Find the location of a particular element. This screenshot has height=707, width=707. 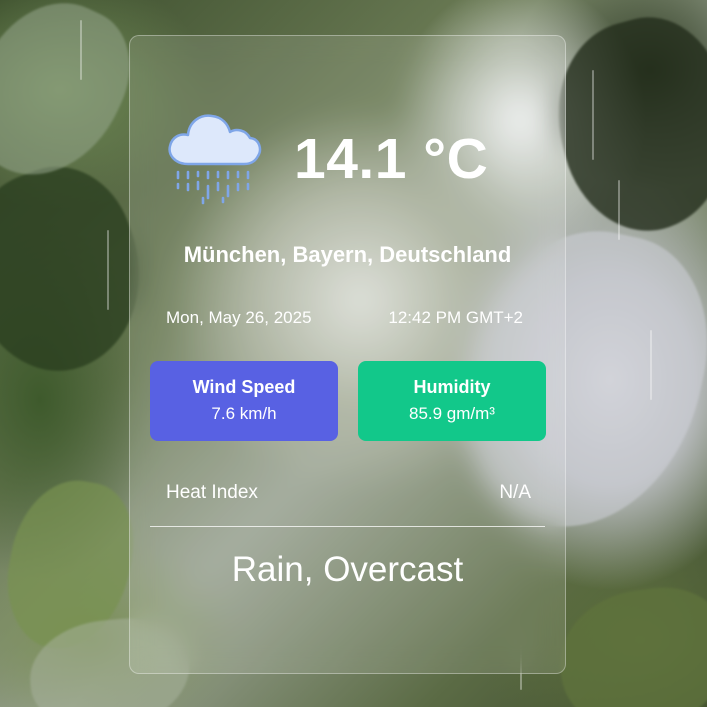

datetime-row: Mon, May 26, 2025 12:42 PM GMT+2 is located at coordinates (344, 318).